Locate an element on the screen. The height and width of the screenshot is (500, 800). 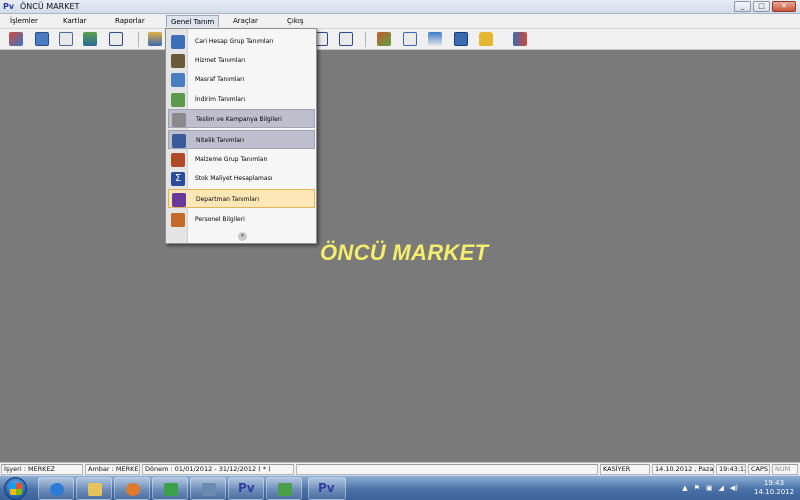
menu-kartlar: Kartlar is located at coordinates (75, 21).